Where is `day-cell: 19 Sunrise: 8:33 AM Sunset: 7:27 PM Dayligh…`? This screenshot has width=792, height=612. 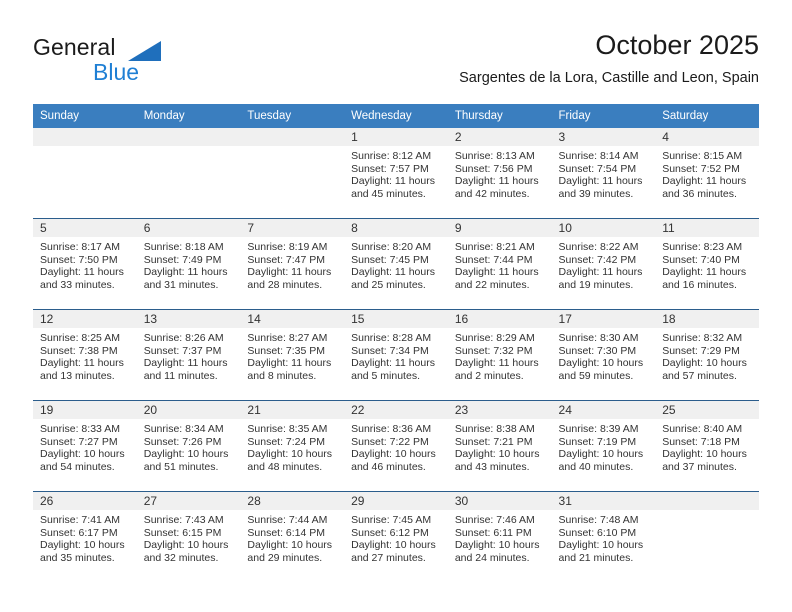
day-cell: 19 Sunrise: 8:33 AM Sunset: 7:27 PM Dayligh… is located at coordinates (85, 446).